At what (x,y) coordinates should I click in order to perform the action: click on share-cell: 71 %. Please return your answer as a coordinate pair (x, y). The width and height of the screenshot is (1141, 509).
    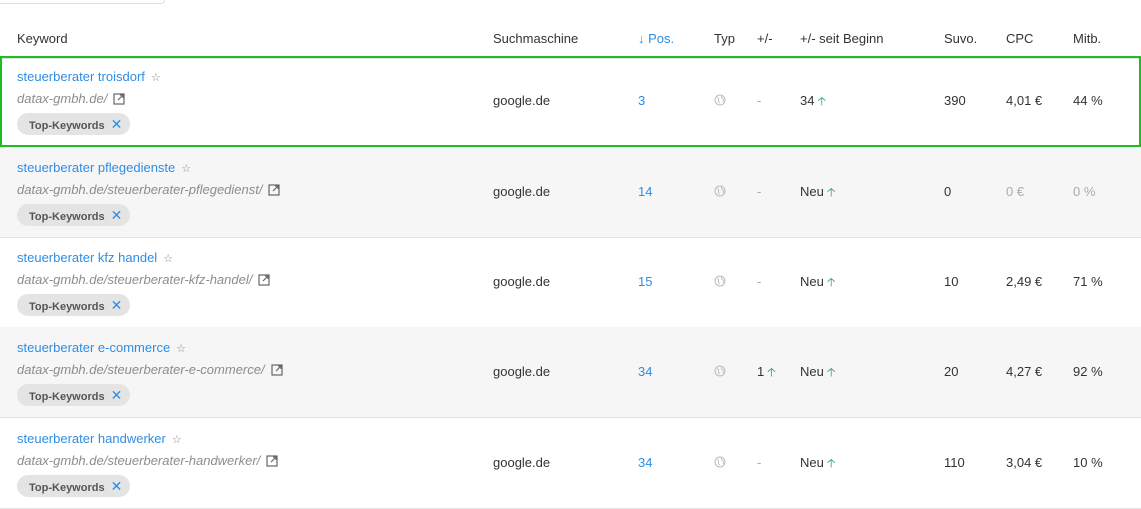
    Looking at the image, I should click on (1088, 281).